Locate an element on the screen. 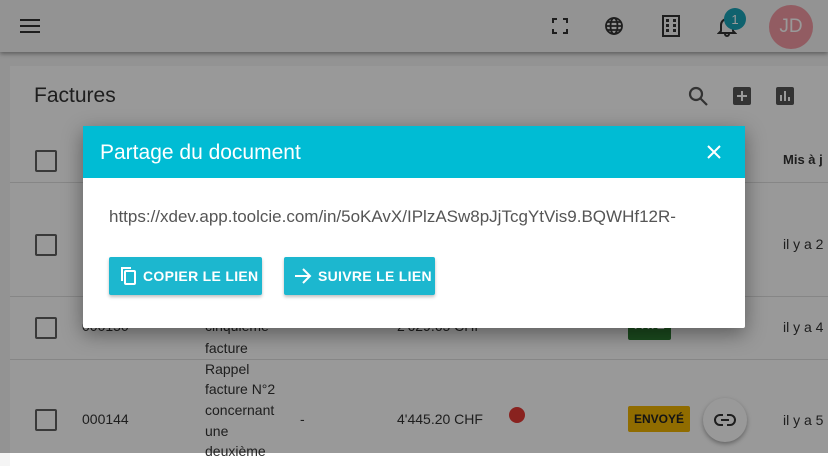 The height and width of the screenshot is (466, 828). dialog-header: Partage du document is located at coordinates (414, 152).